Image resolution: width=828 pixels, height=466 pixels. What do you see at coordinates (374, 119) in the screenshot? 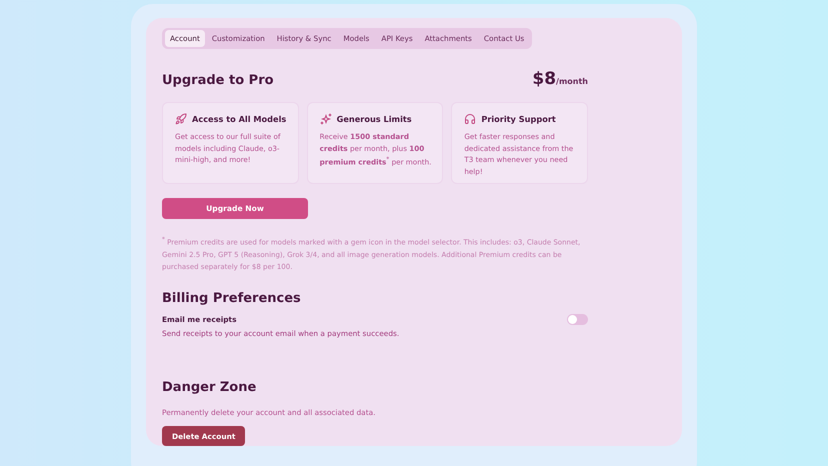
I see `feature-title: Generous Limits` at bounding box center [374, 119].